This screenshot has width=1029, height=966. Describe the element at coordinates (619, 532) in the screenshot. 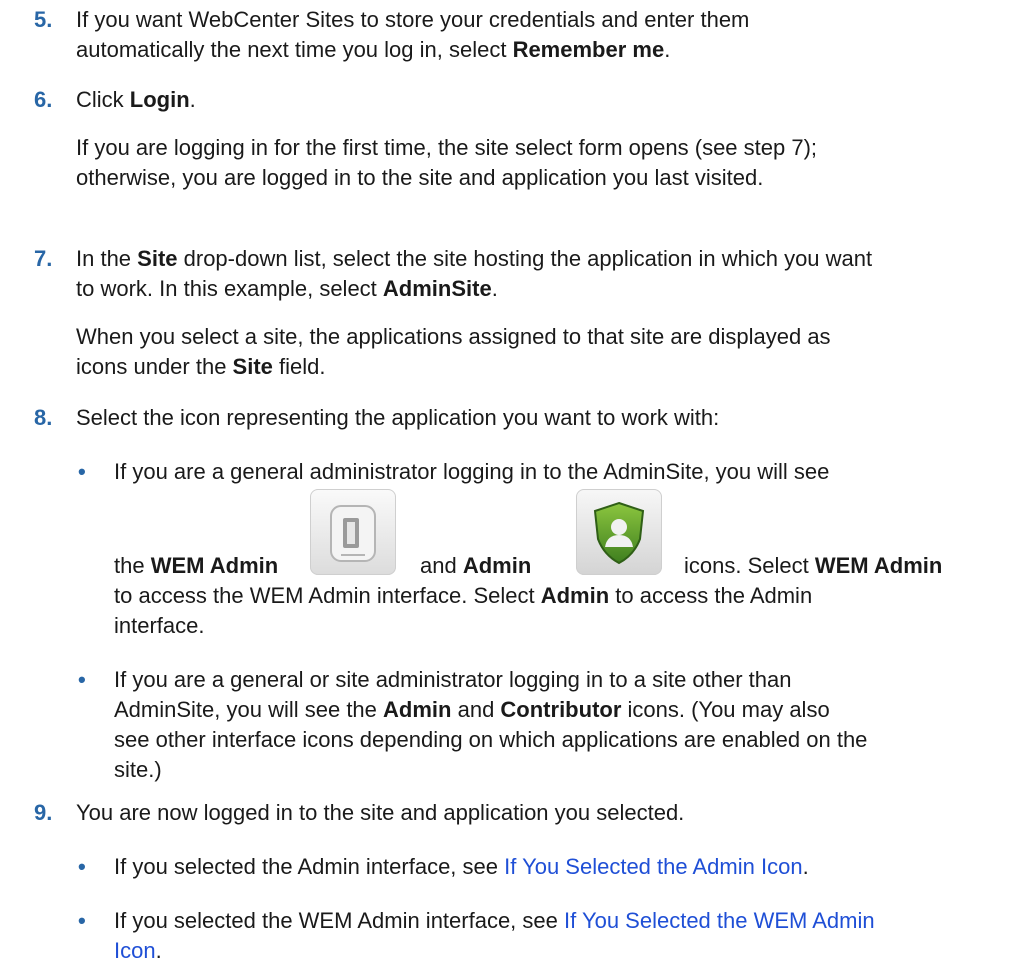

I see `admin-shield-icon` at that location.